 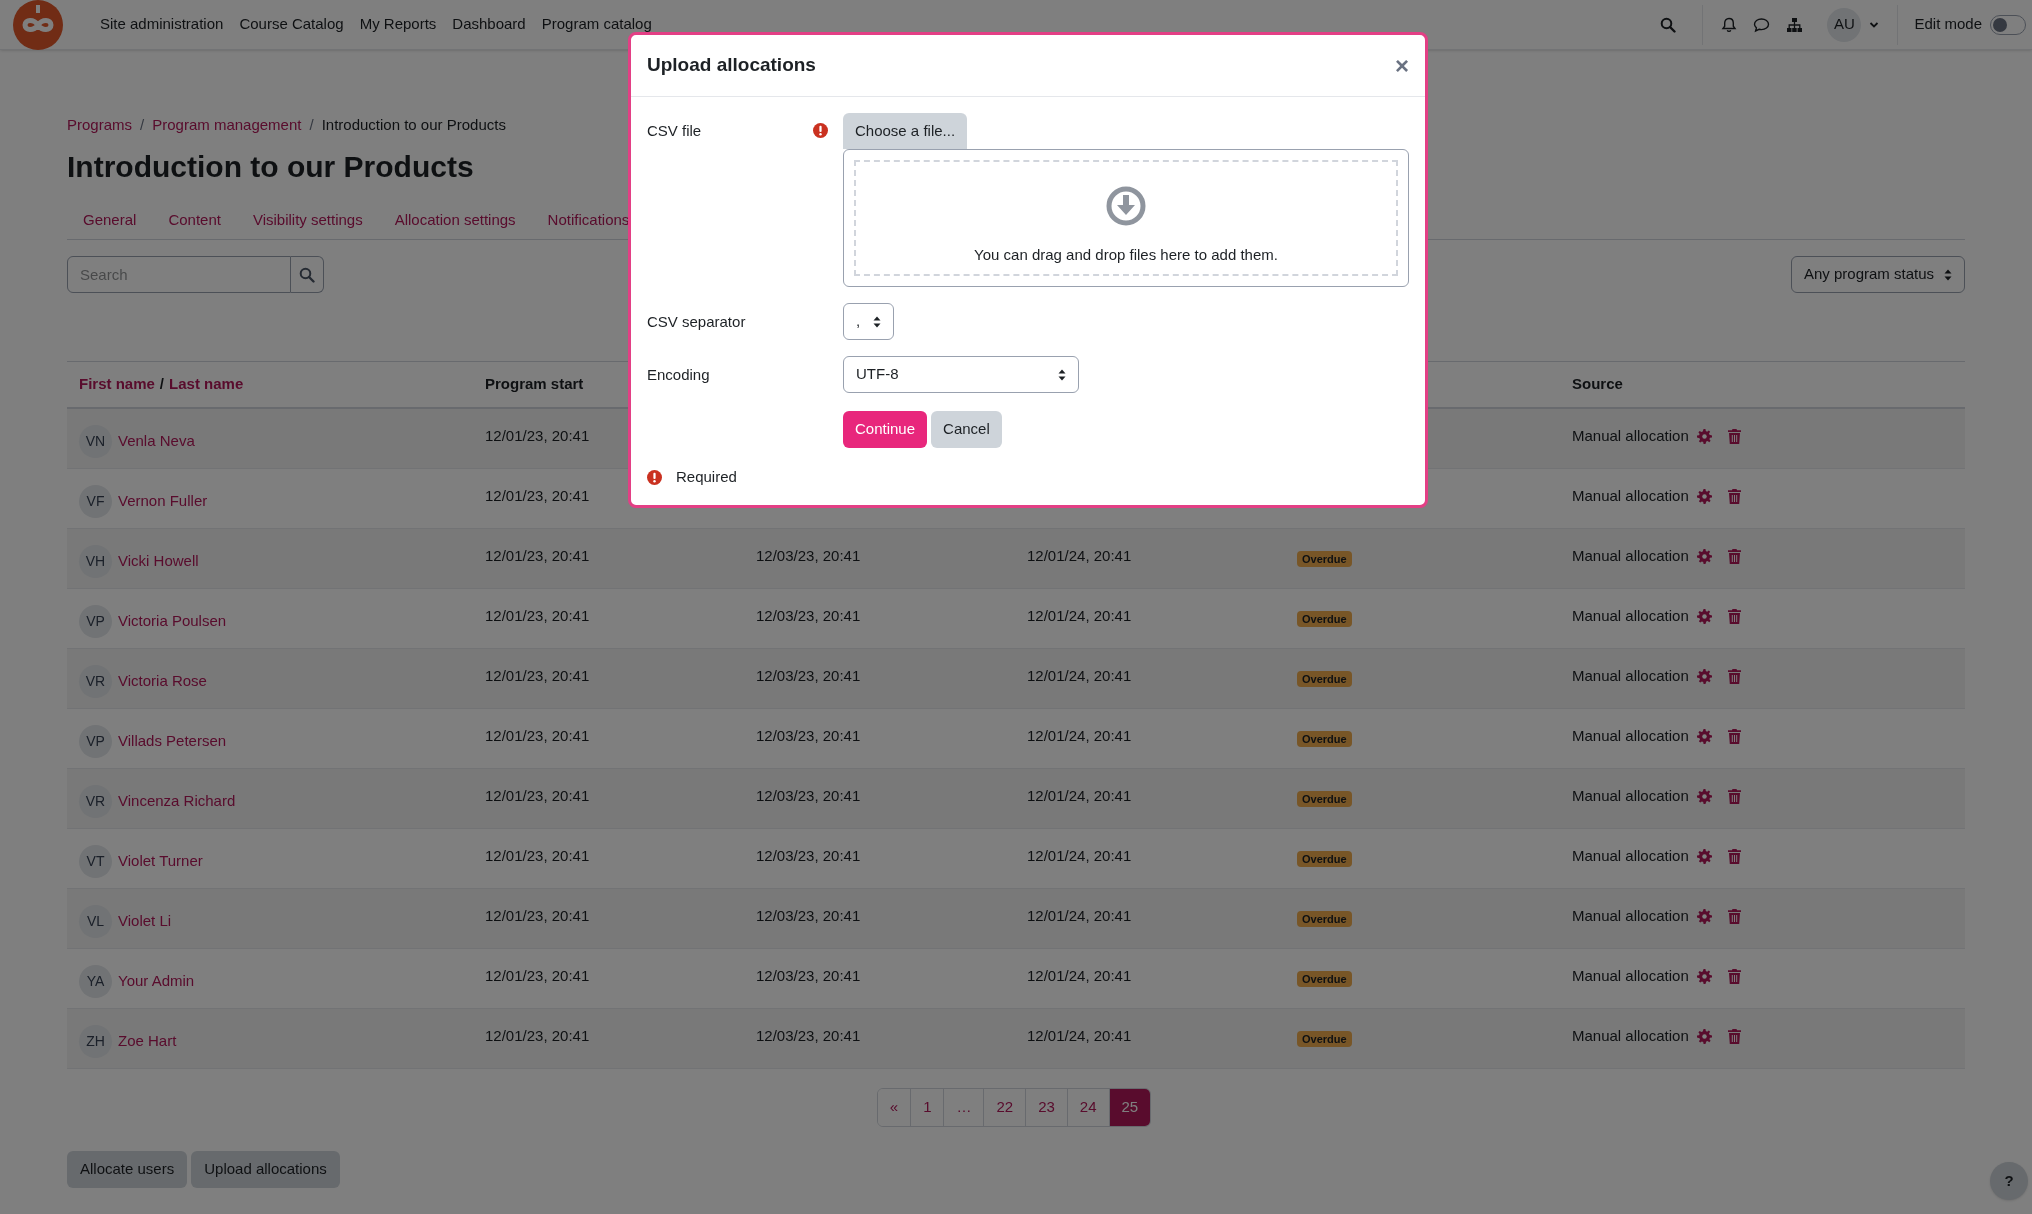 I want to click on user-avatar: VR, so click(x=95, y=801).